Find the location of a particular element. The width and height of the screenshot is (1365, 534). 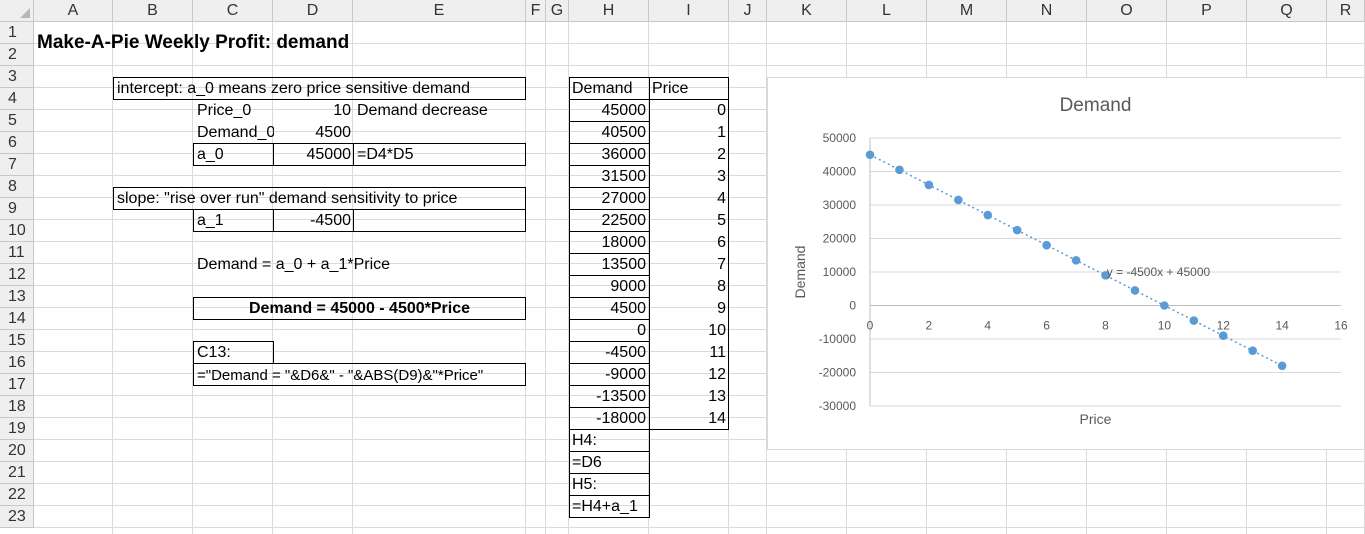

sheet-title: Make-A-Pie Weekly Profit: demand is located at coordinates (193, 43).